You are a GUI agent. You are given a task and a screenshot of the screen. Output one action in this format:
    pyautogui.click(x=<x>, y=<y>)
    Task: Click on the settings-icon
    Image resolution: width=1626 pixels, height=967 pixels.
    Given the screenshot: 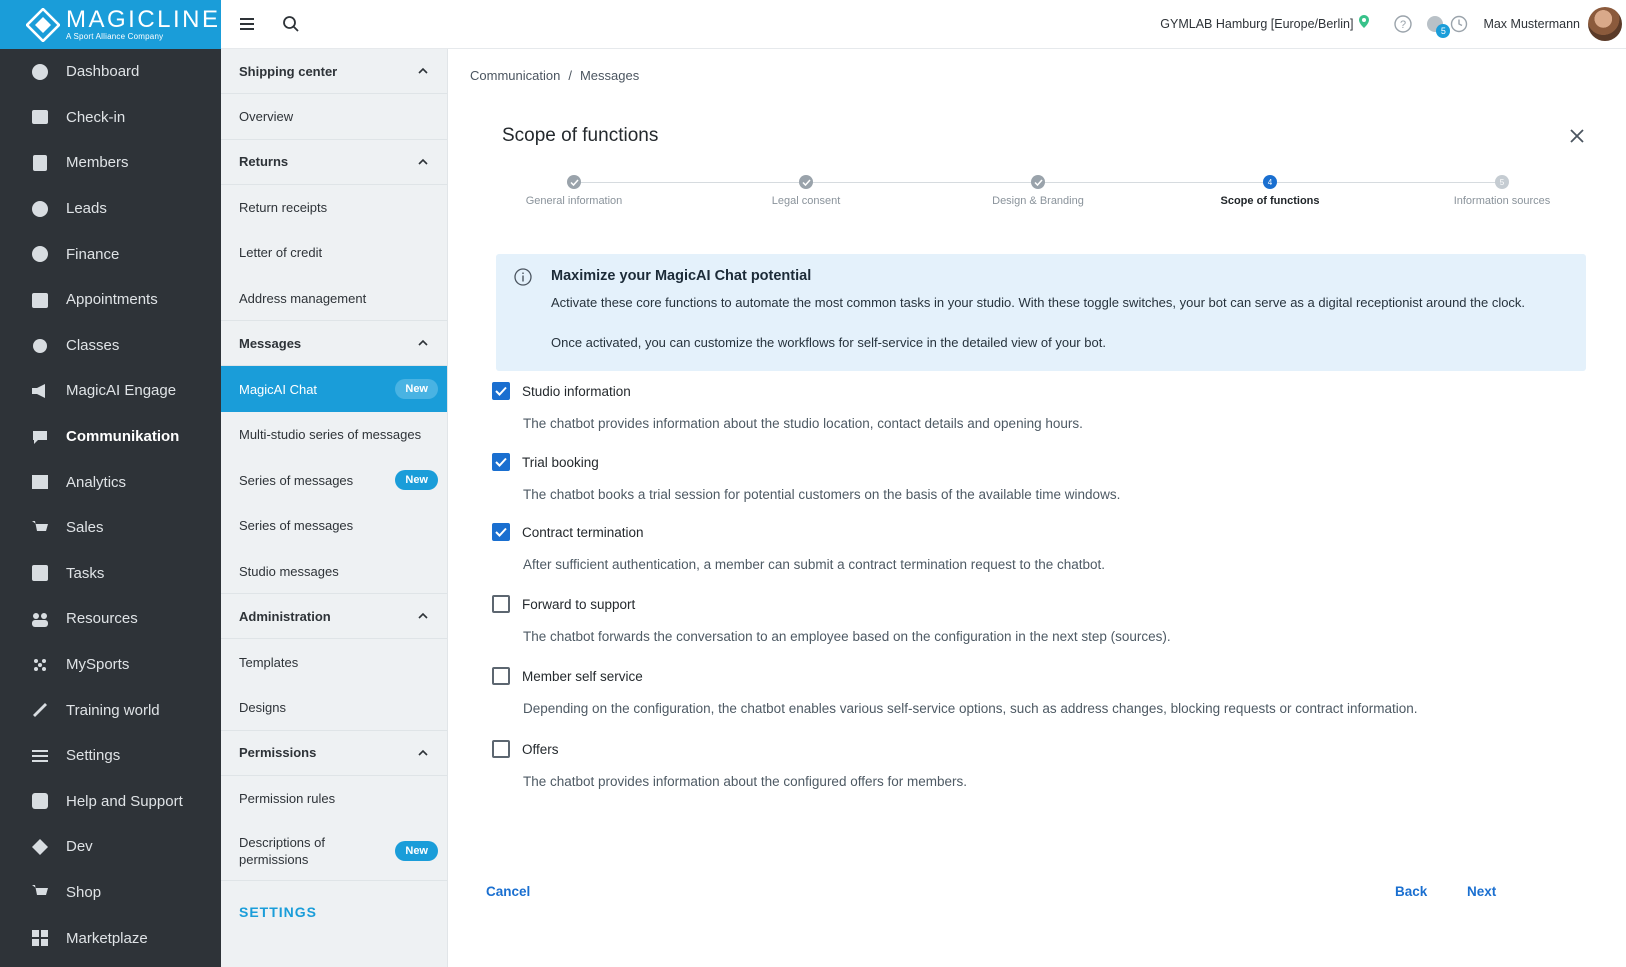 What is the action you would take?
    pyautogui.click(x=40, y=756)
    